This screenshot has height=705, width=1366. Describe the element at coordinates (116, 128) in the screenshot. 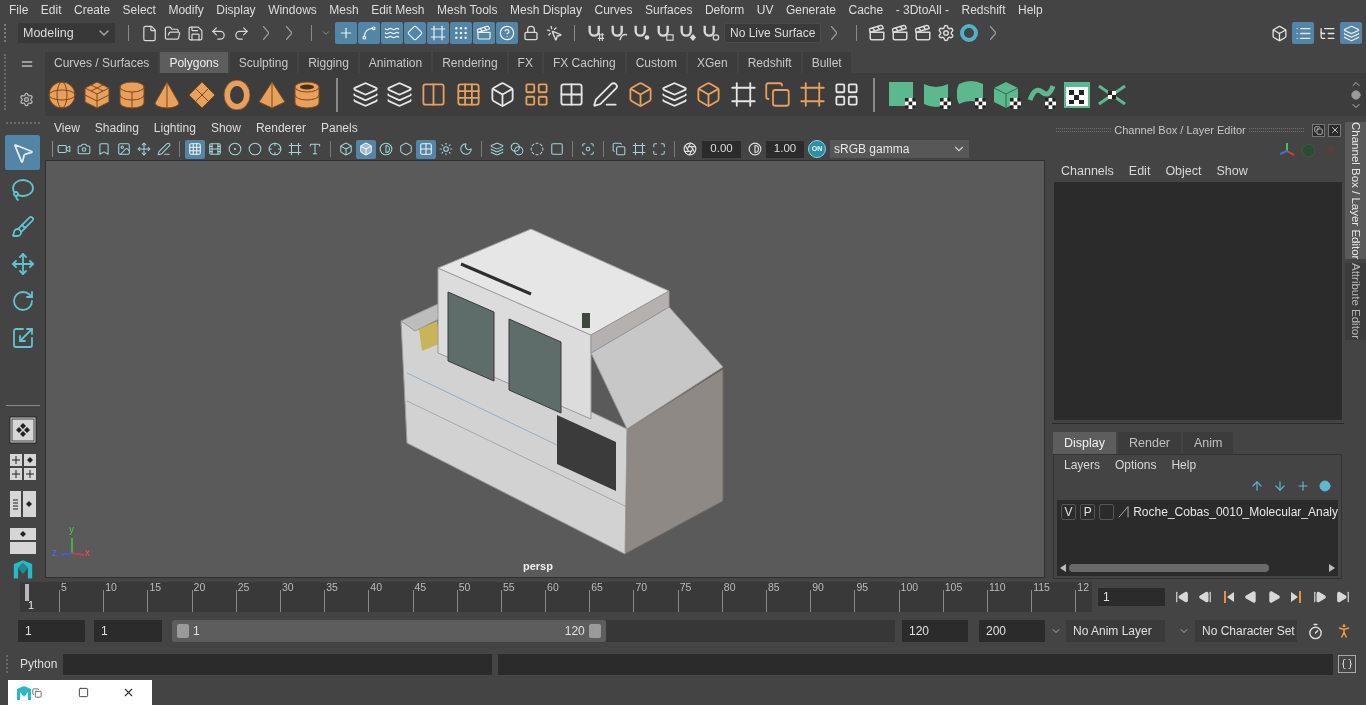

I see `panel-menu-item: Shading` at that location.